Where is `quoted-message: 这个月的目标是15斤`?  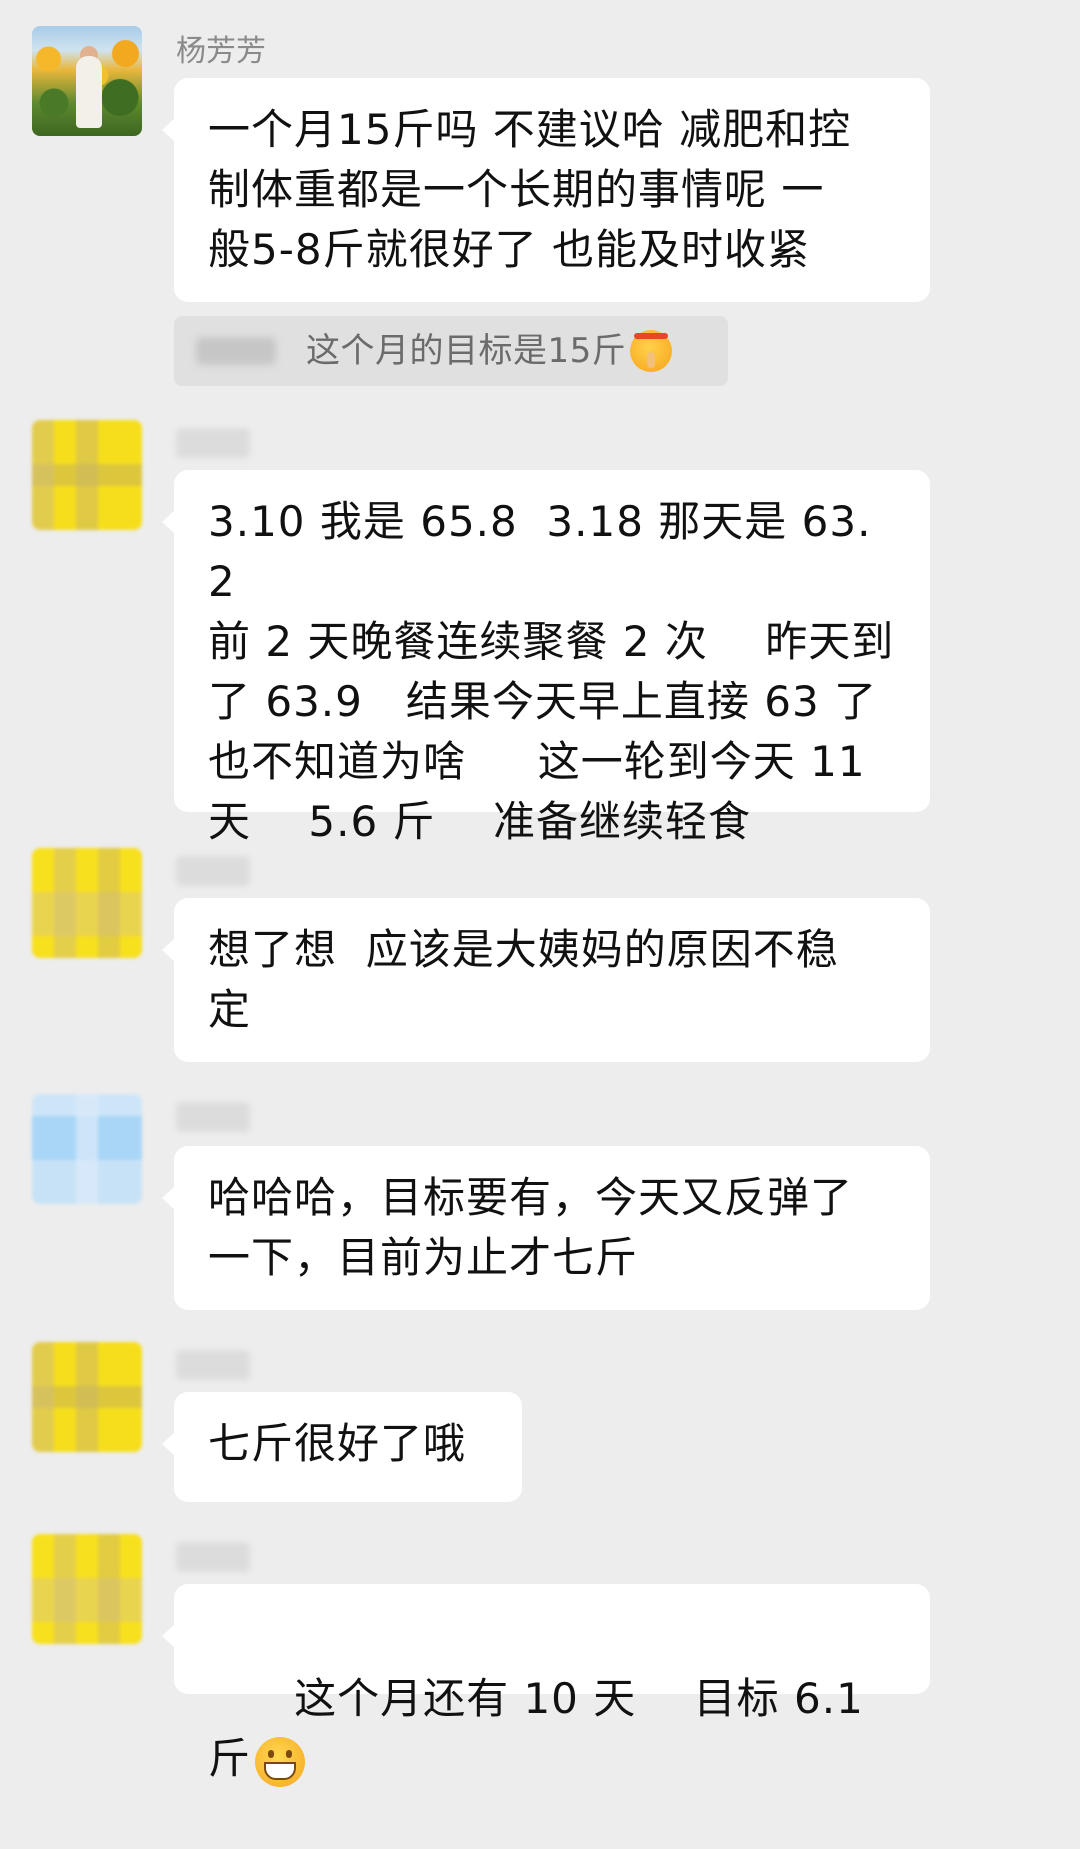
quoted-message: 这个月的目标是15斤 is located at coordinates (451, 351).